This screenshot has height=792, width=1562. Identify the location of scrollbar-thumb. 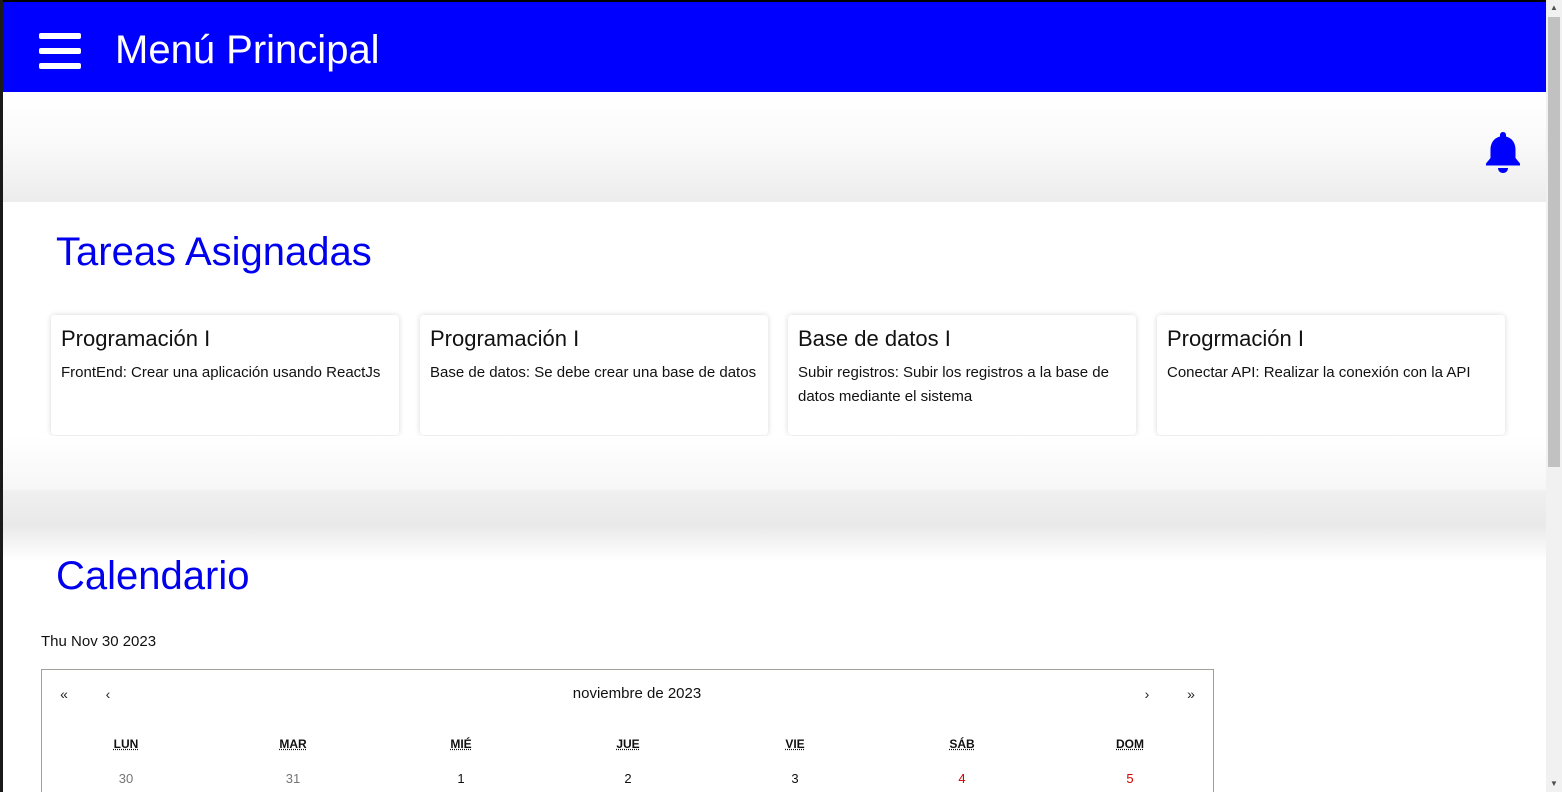
(1554, 242).